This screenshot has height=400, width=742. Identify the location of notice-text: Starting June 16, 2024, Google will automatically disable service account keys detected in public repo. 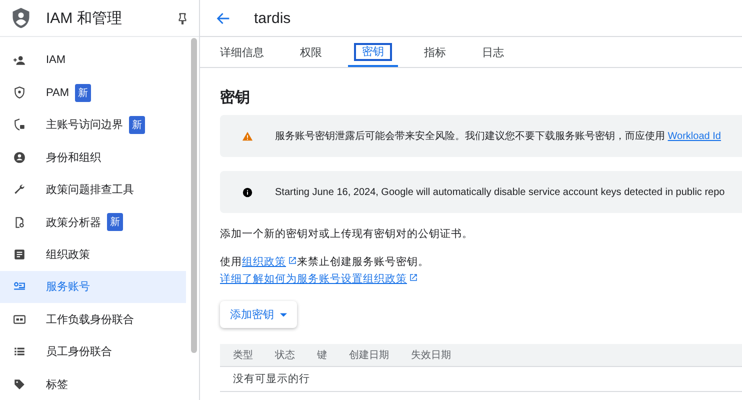
(500, 192).